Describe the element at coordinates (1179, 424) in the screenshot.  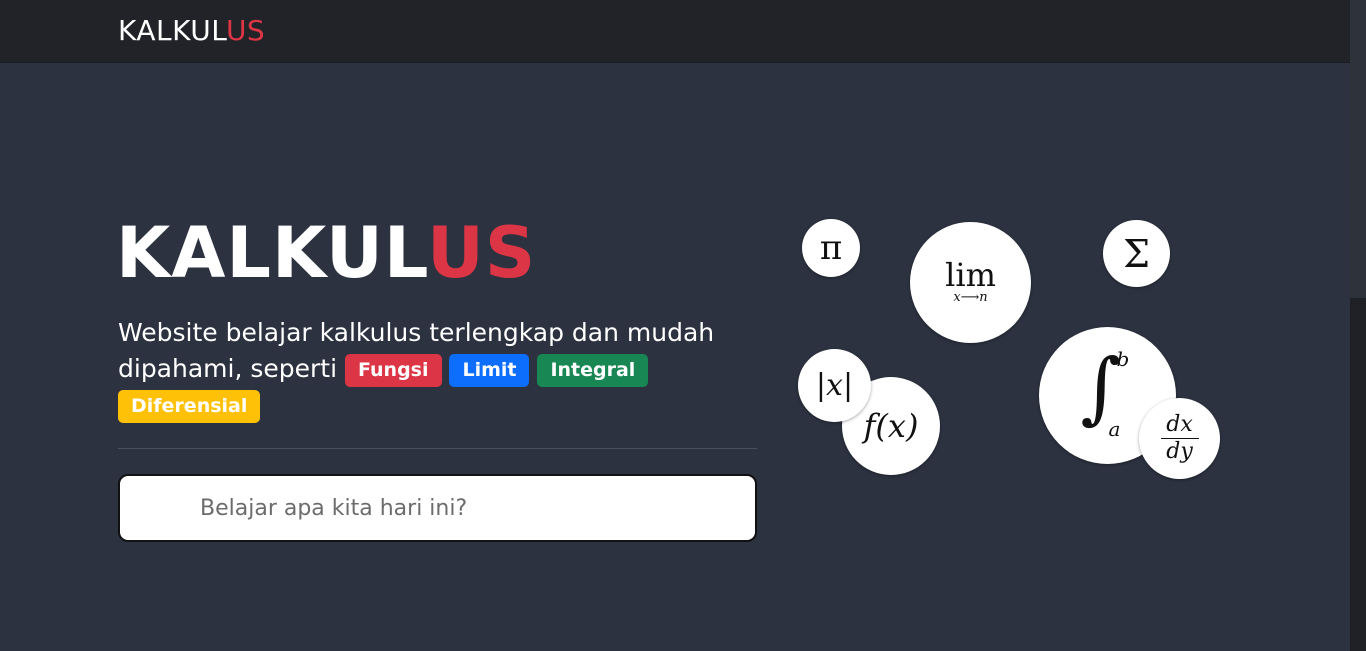
I see `derivative-numerator: dx` at that location.